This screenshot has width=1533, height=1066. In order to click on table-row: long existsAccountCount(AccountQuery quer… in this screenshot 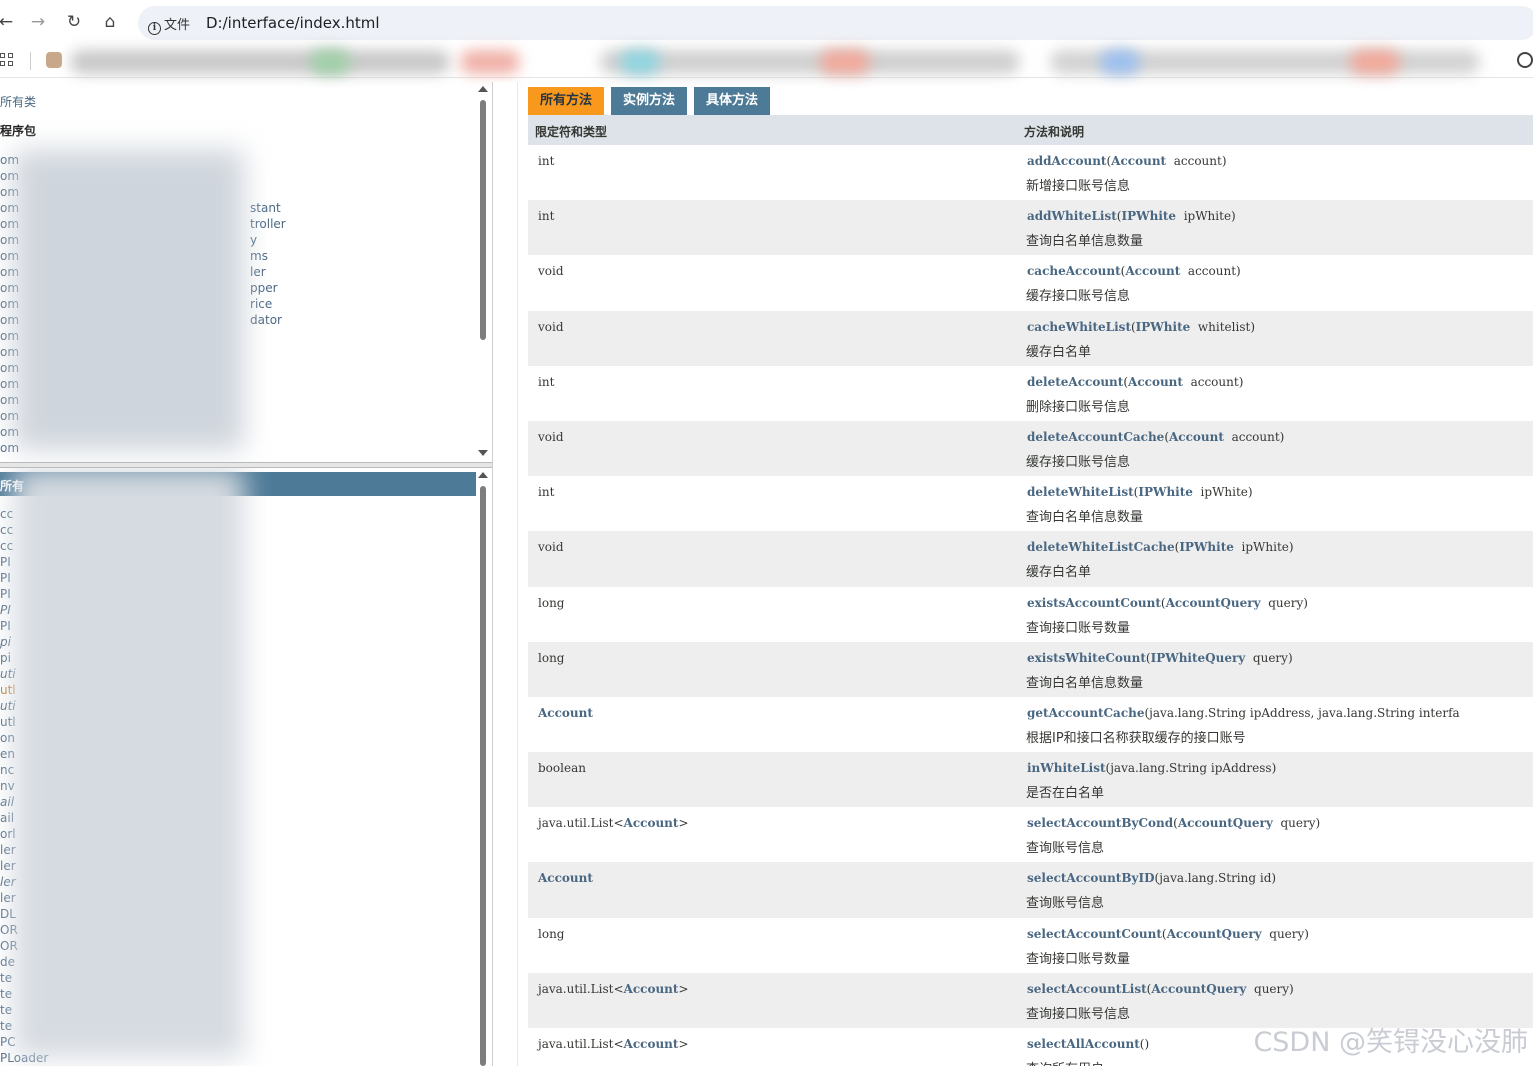, I will do `click(1030, 614)`.